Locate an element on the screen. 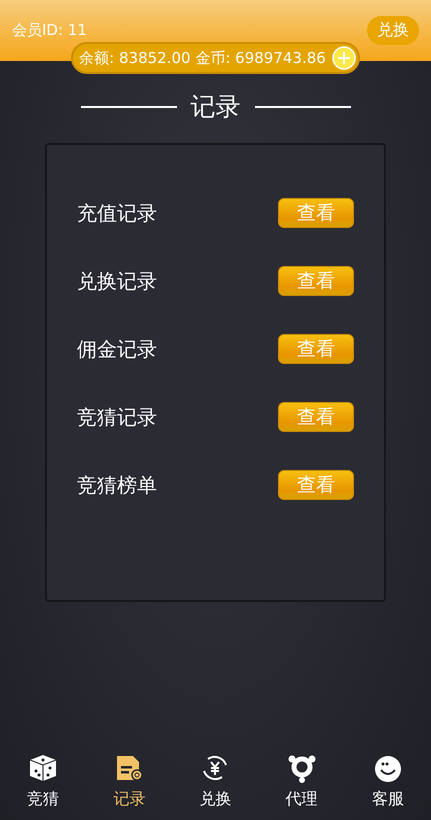 This screenshot has width=431, height=820. smiley-icon is located at coordinates (387, 768).